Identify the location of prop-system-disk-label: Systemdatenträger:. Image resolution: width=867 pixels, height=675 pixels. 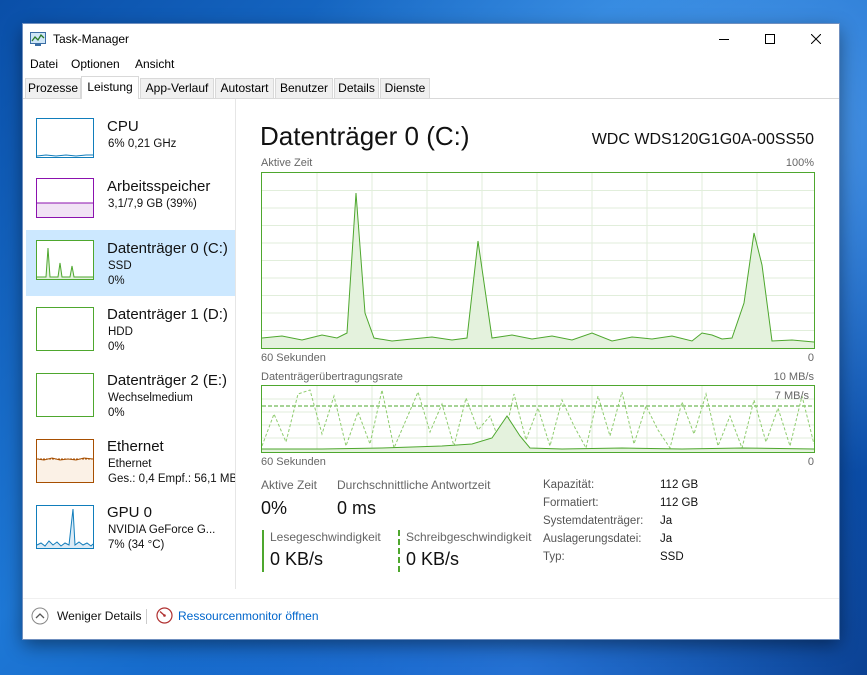
(593, 521).